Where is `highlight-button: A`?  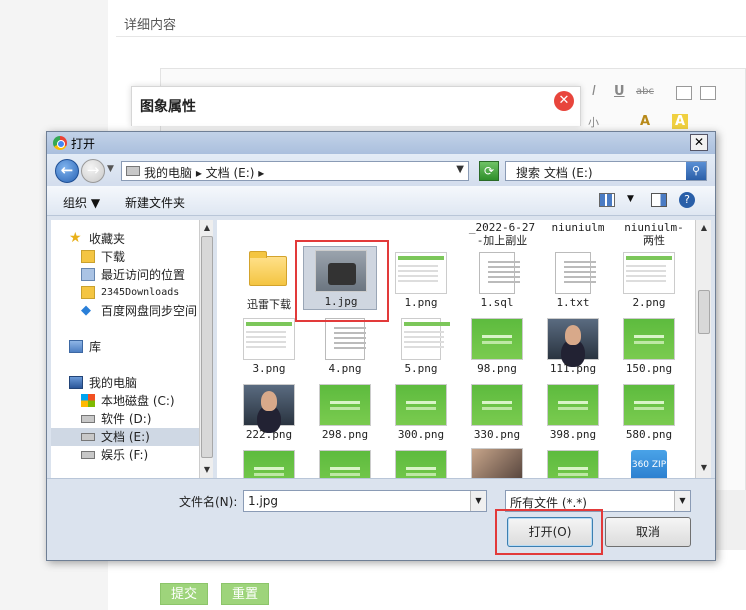
highlight-button: A is located at coordinates (680, 121).